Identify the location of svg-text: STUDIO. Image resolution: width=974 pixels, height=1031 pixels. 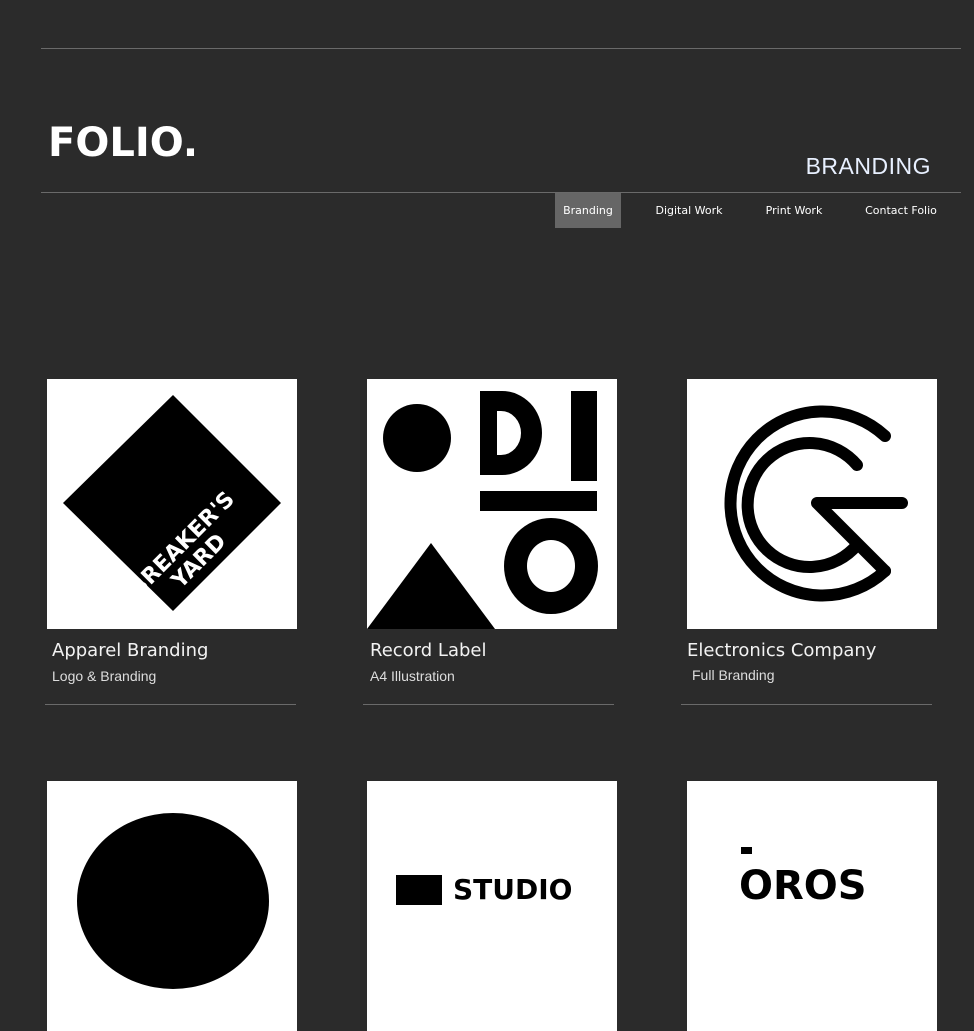
(512, 889).